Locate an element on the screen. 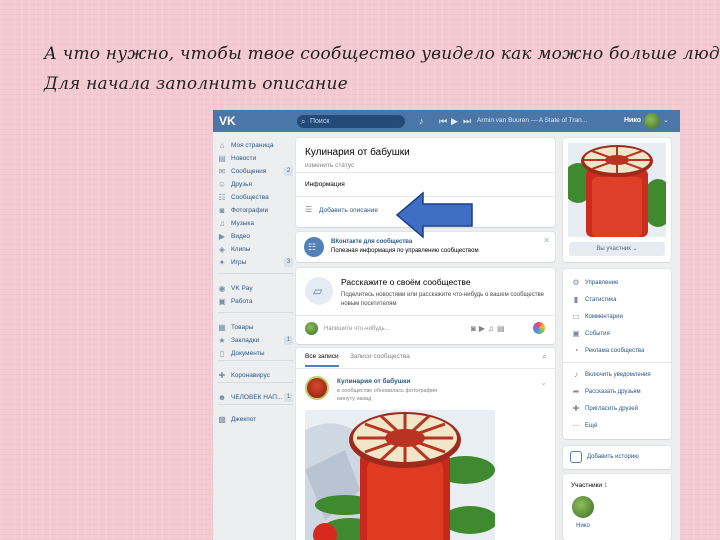 The image size is (720, 540). community-guide-icon: ☷ is located at coordinates (314, 247).